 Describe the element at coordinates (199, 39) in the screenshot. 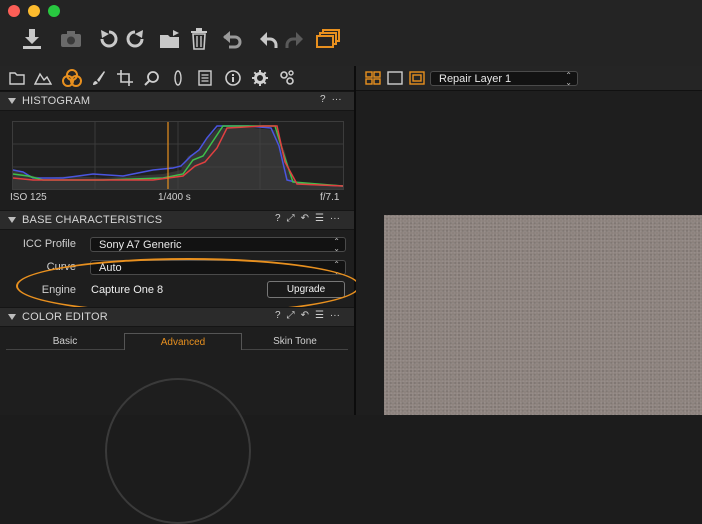

I see `trash-icon` at that location.